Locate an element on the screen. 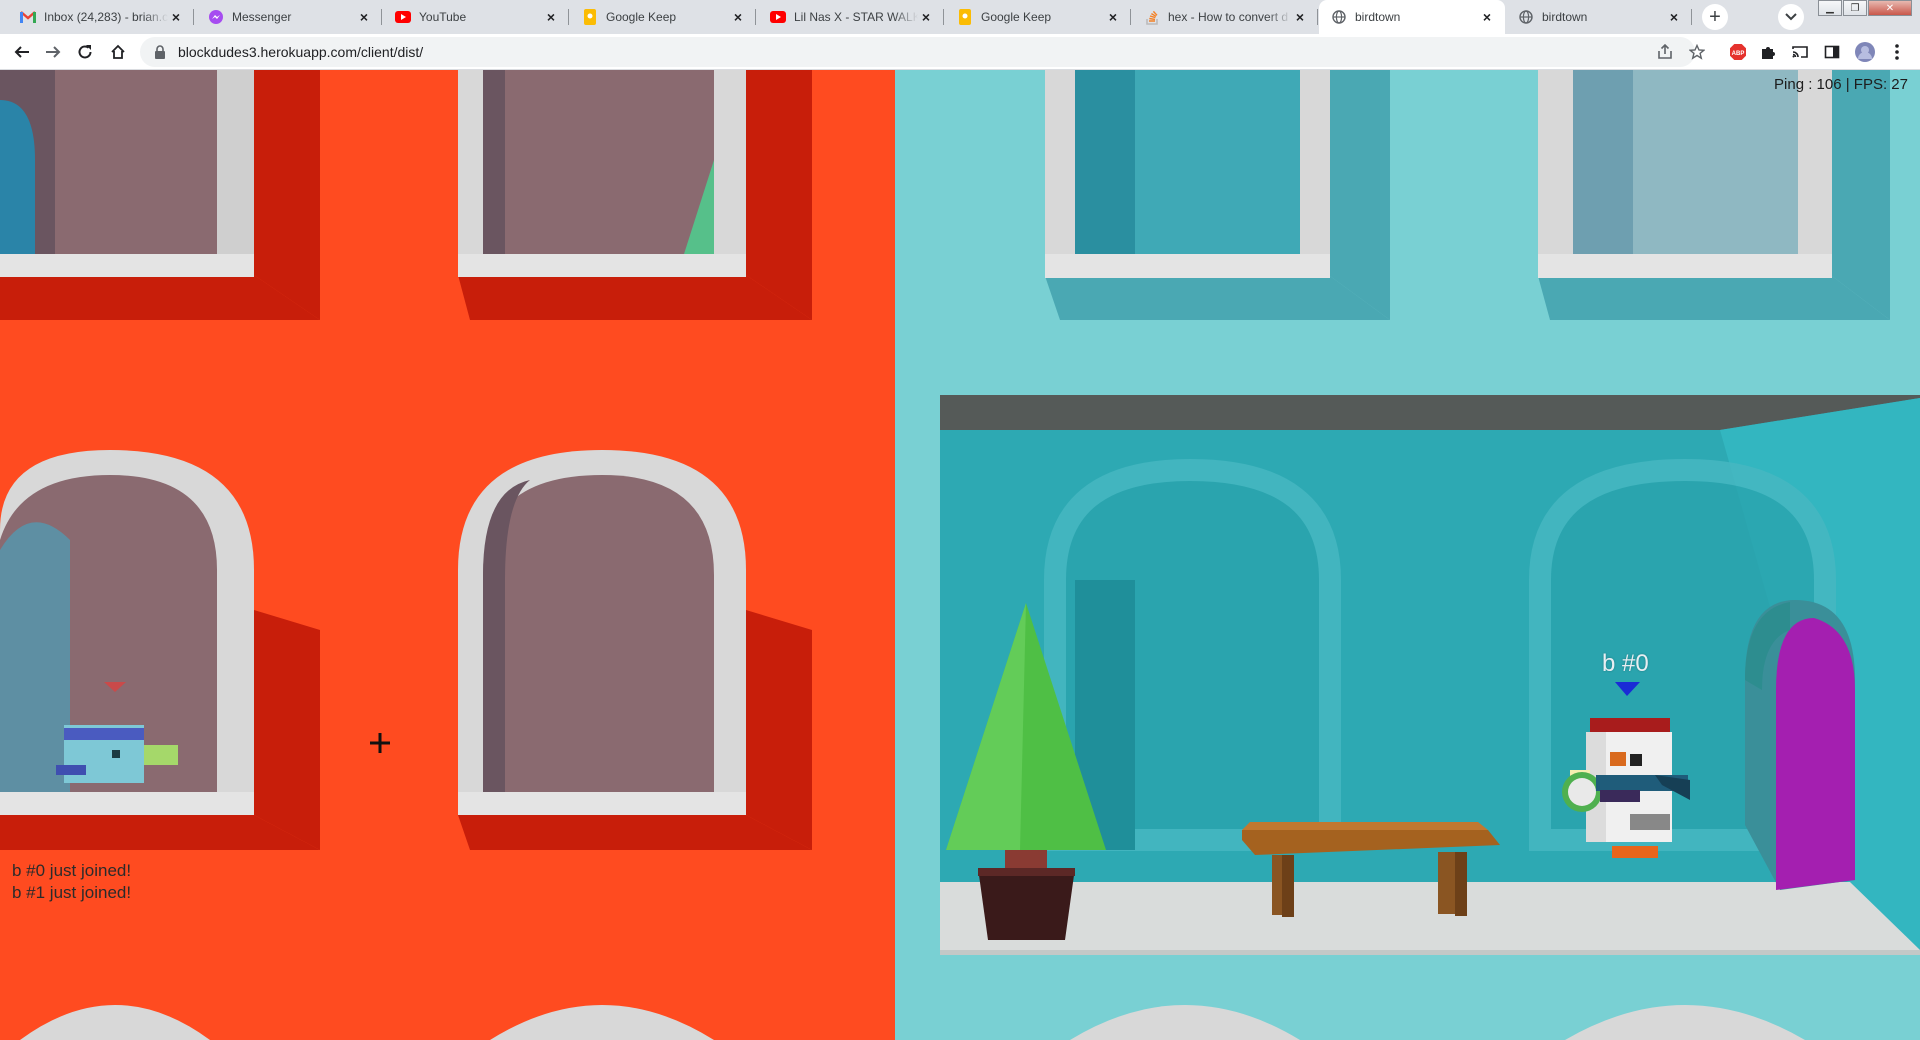 The width and height of the screenshot is (1920, 1040). side-panel-icon is located at coordinates (1832, 52).